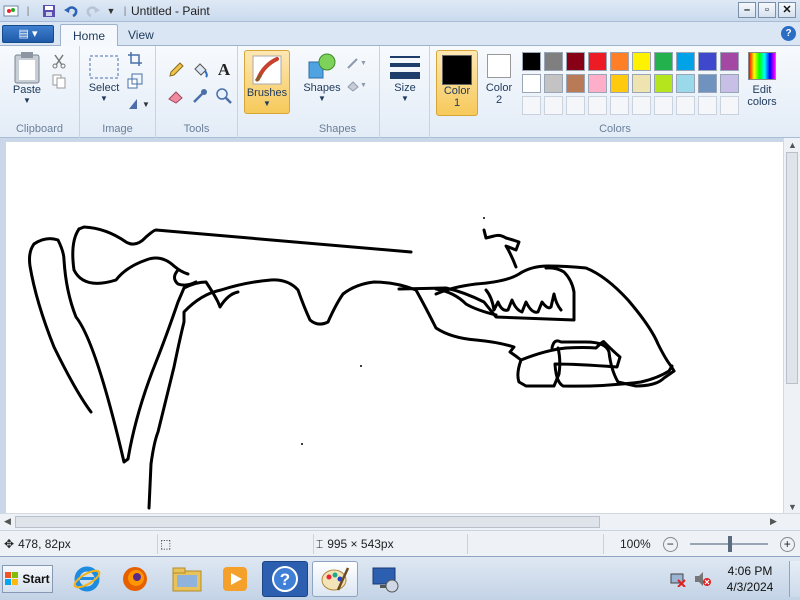  What do you see at coordinates (792, 145) in the screenshot?
I see `scroll-up-icon: ▲` at bounding box center [792, 145].